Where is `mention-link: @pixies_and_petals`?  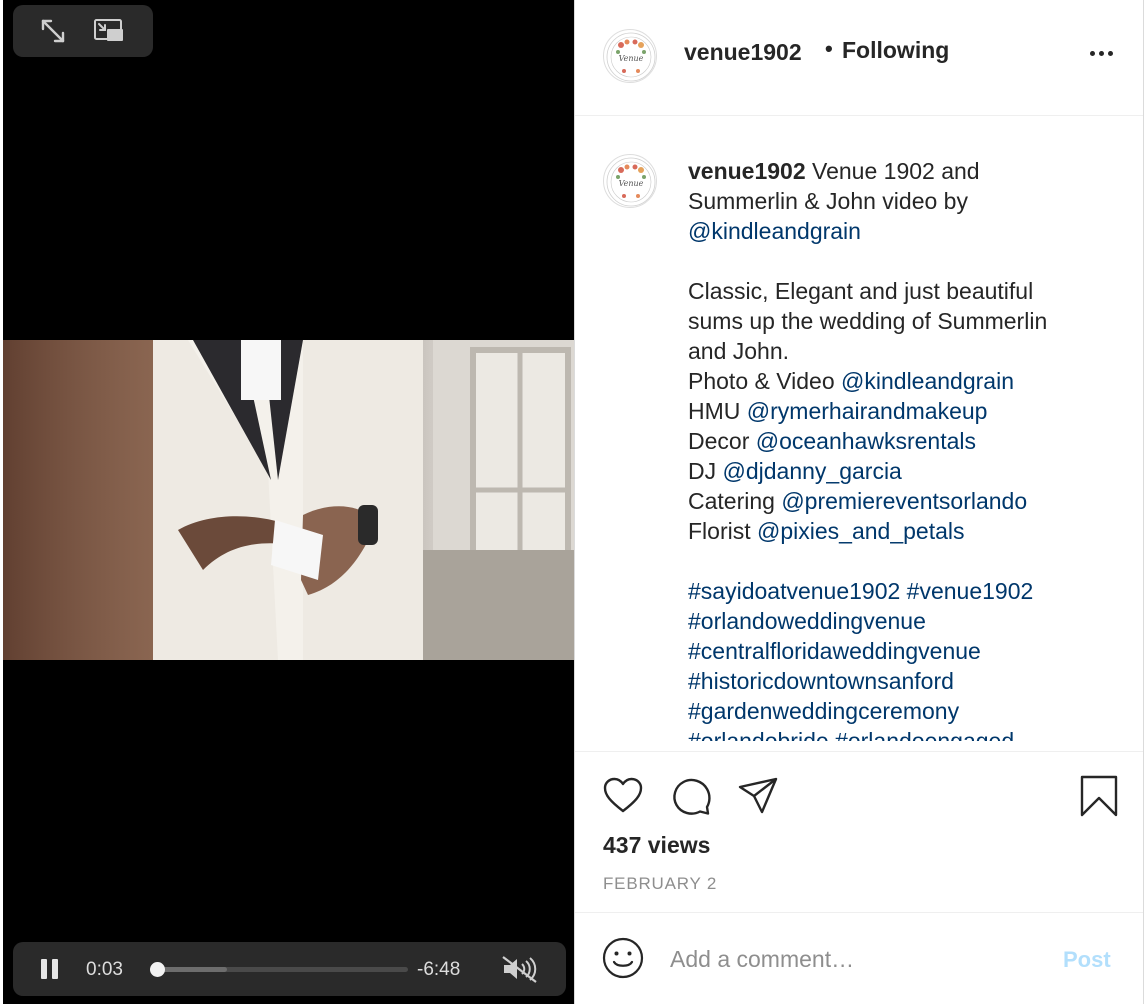
mention-link: @pixies_and_petals is located at coordinates (860, 531).